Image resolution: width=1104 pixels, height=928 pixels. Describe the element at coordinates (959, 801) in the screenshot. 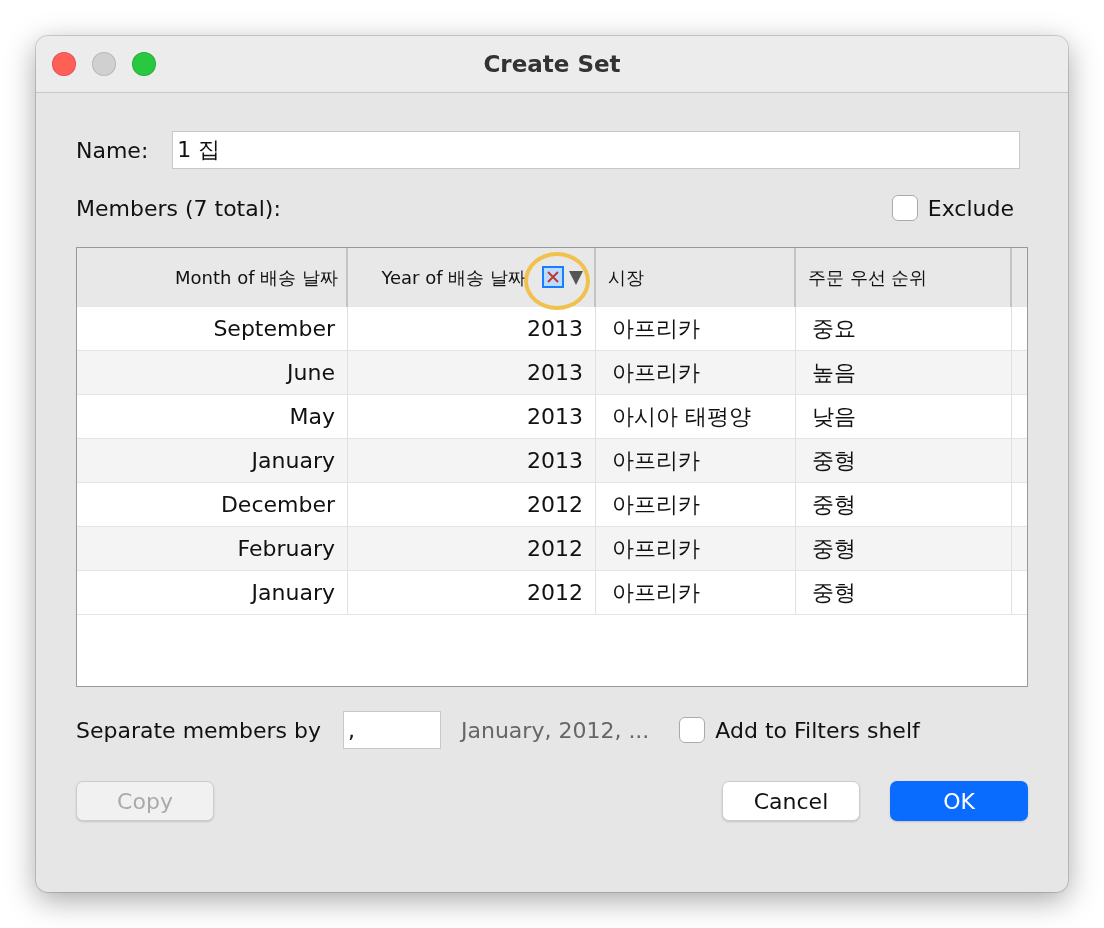

I see `ok-button: OK` at that location.